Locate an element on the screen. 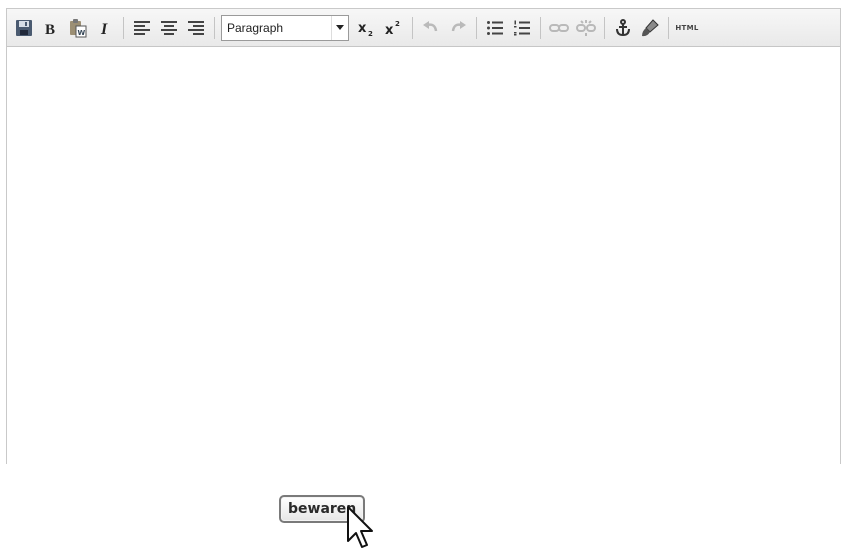 The image size is (843, 559). italic-icon: I is located at coordinates (105, 28).